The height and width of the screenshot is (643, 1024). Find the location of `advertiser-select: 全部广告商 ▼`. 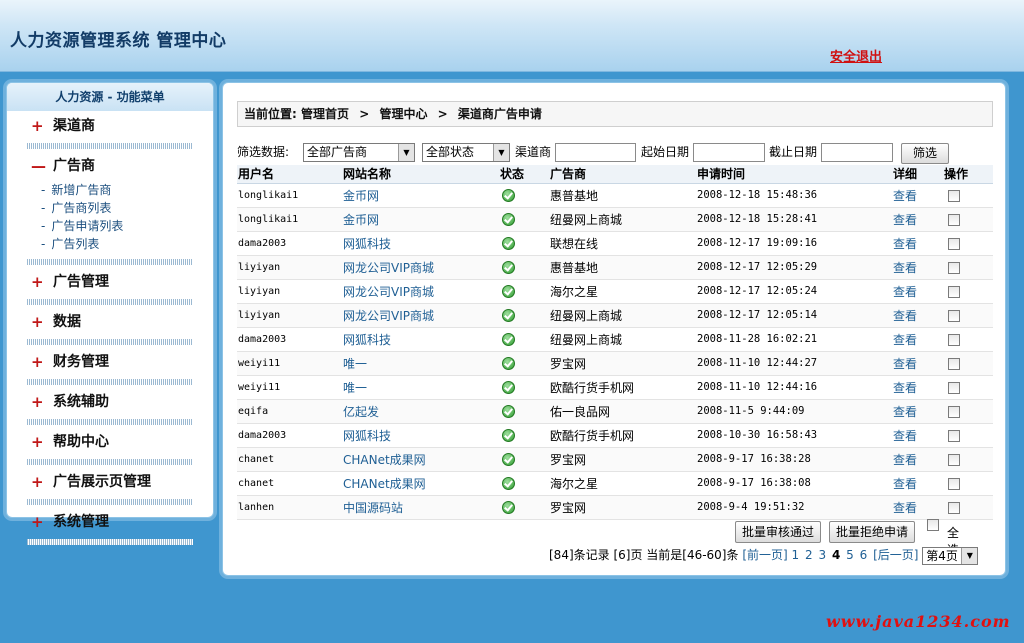

advertiser-select: 全部广告商 ▼ is located at coordinates (359, 152).